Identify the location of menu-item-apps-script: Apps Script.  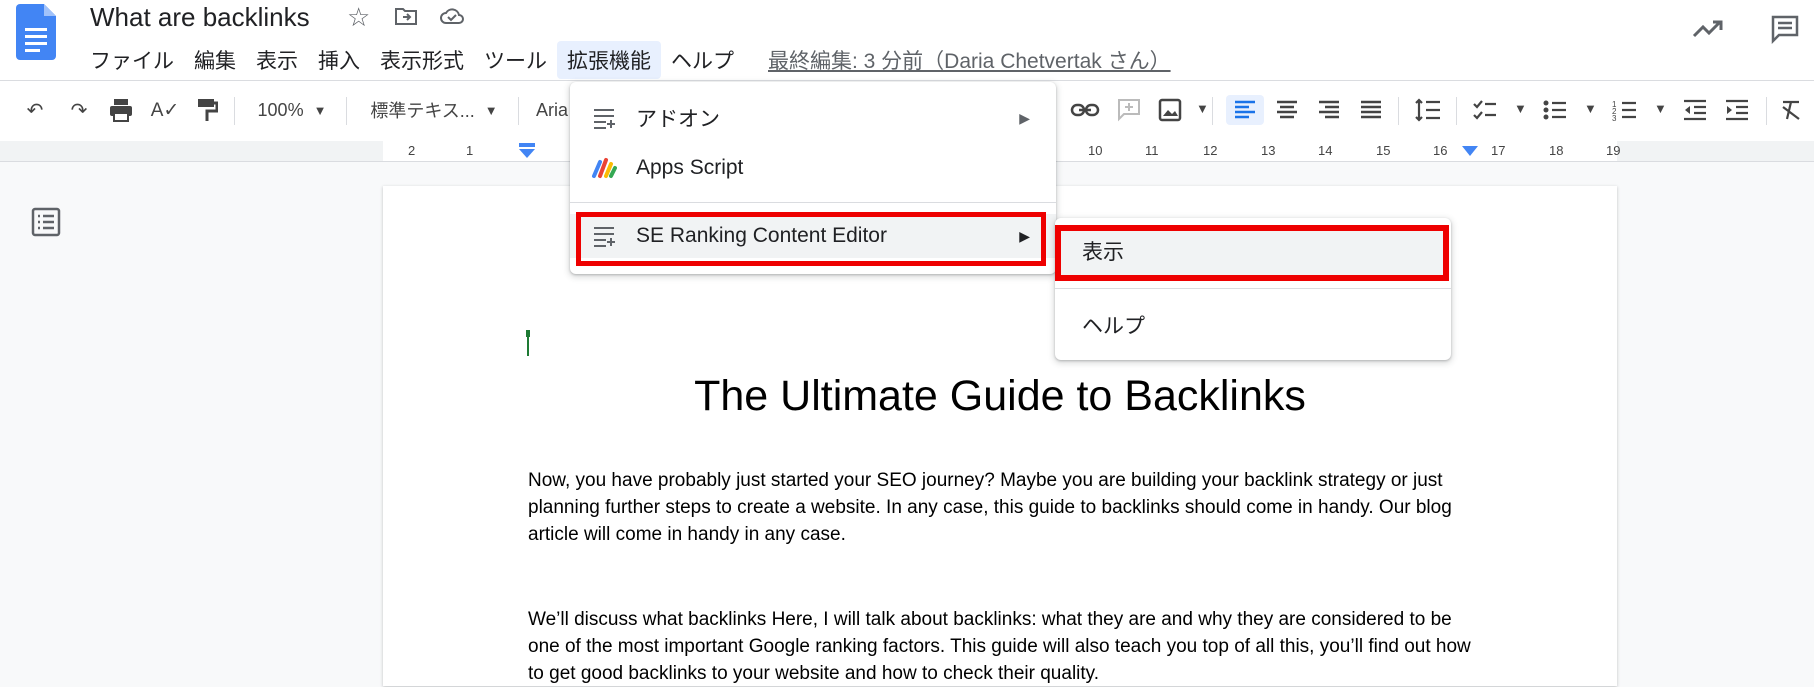
(813, 168).